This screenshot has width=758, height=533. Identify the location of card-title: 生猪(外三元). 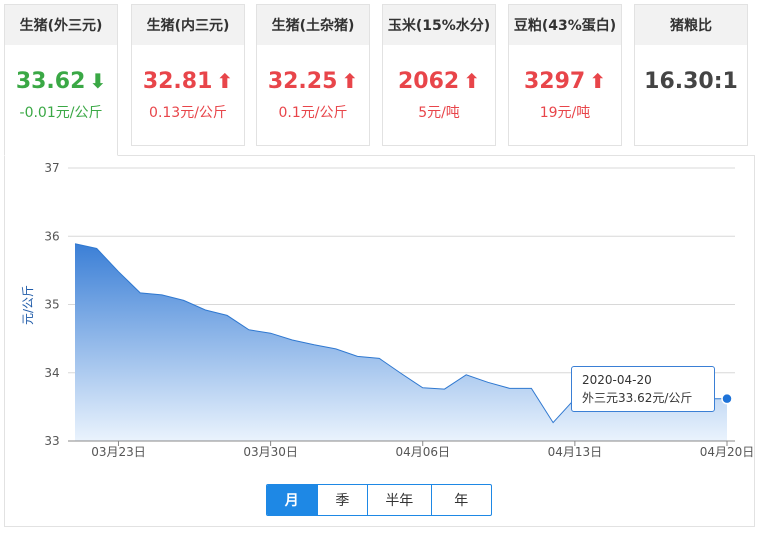
(61, 25).